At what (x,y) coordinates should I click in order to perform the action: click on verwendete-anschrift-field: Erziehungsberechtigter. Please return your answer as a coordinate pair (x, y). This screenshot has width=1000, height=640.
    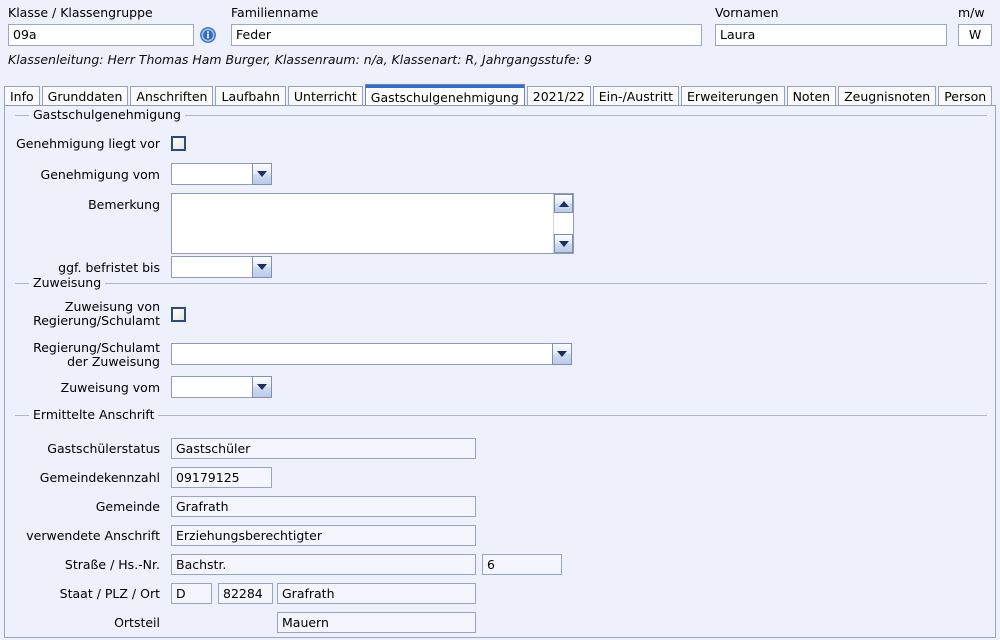
    Looking at the image, I should click on (323, 535).